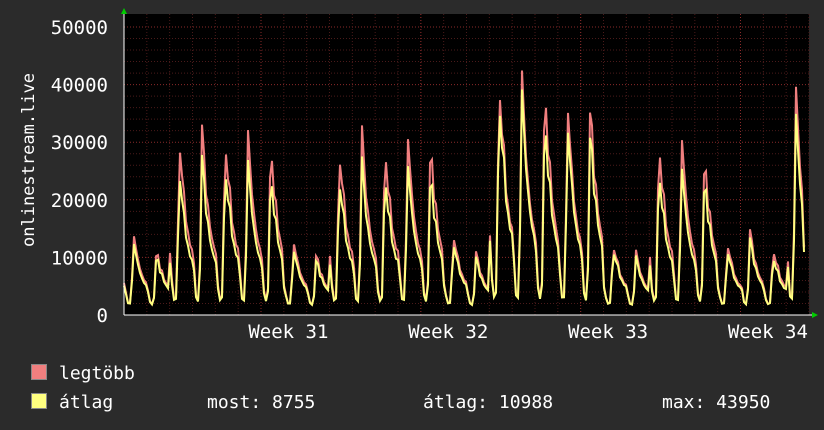 The image size is (824, 430). I want to click on y-tick-label: 30000, so click(79, 143).